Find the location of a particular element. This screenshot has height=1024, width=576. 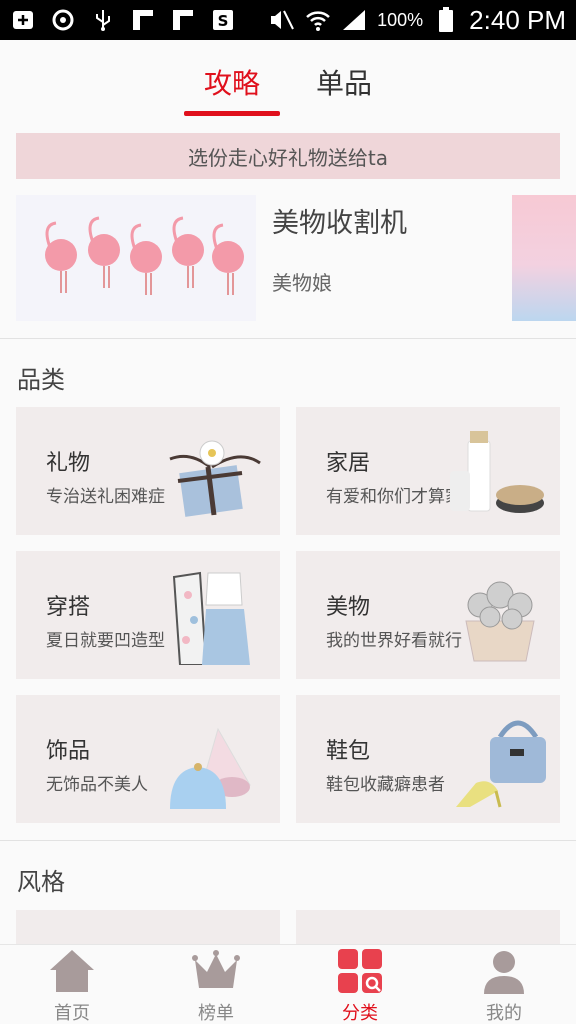

promo-banner: 选份走心好礼物送给ta is located at coordinates (288, 156).